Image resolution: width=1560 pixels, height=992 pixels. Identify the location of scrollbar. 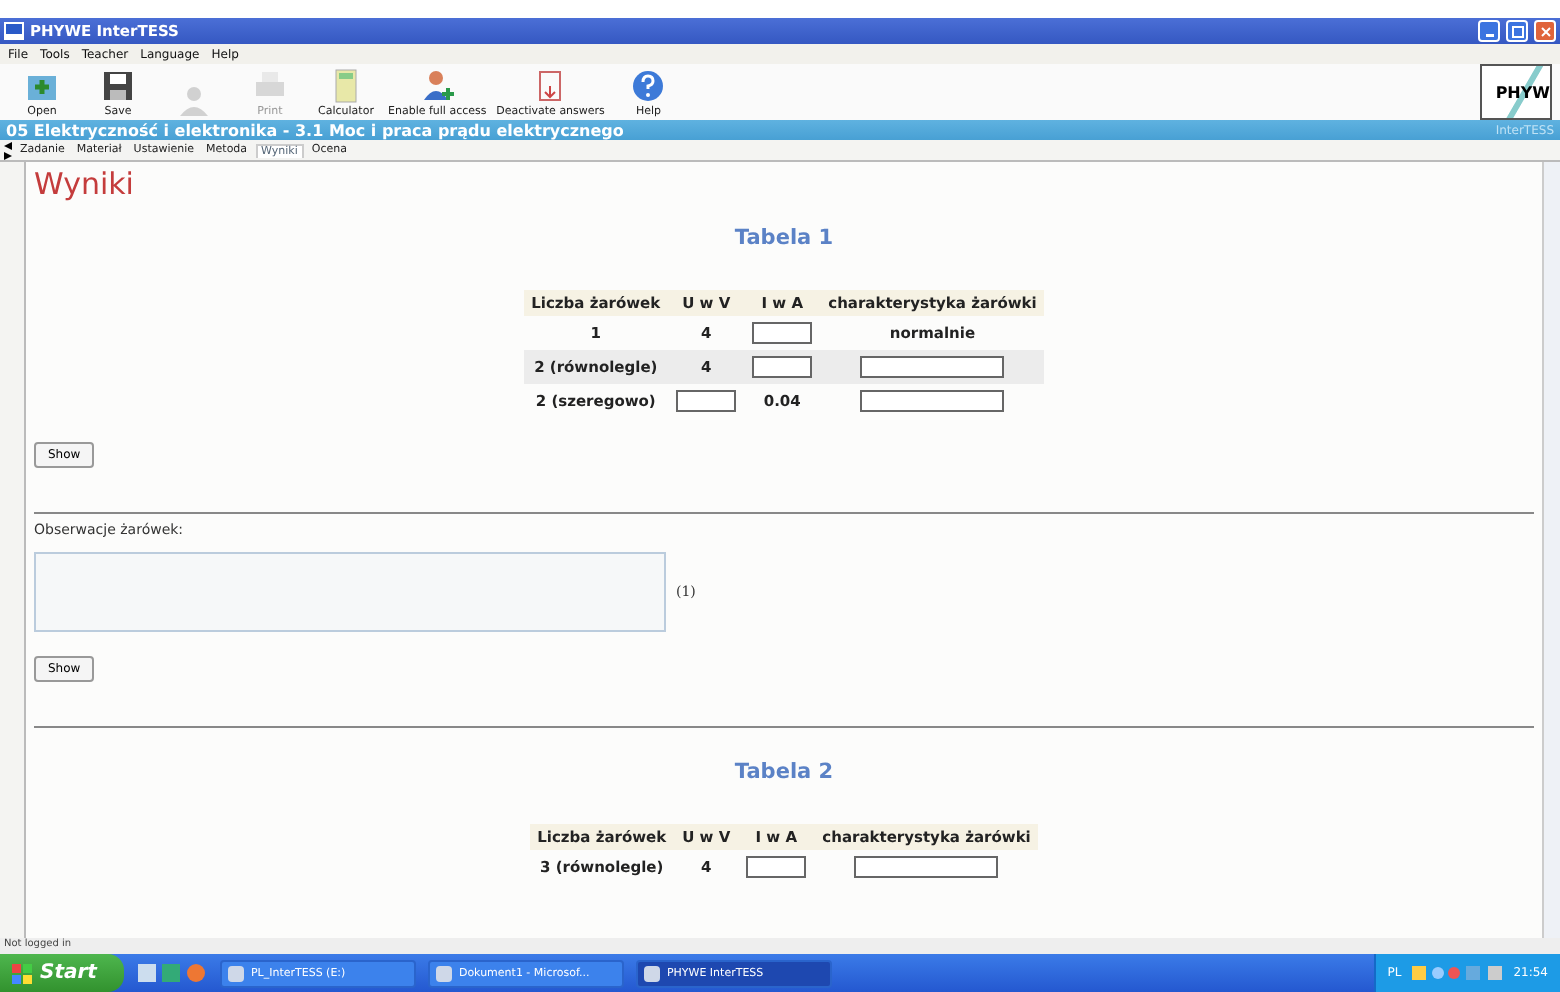
(1551, 550).